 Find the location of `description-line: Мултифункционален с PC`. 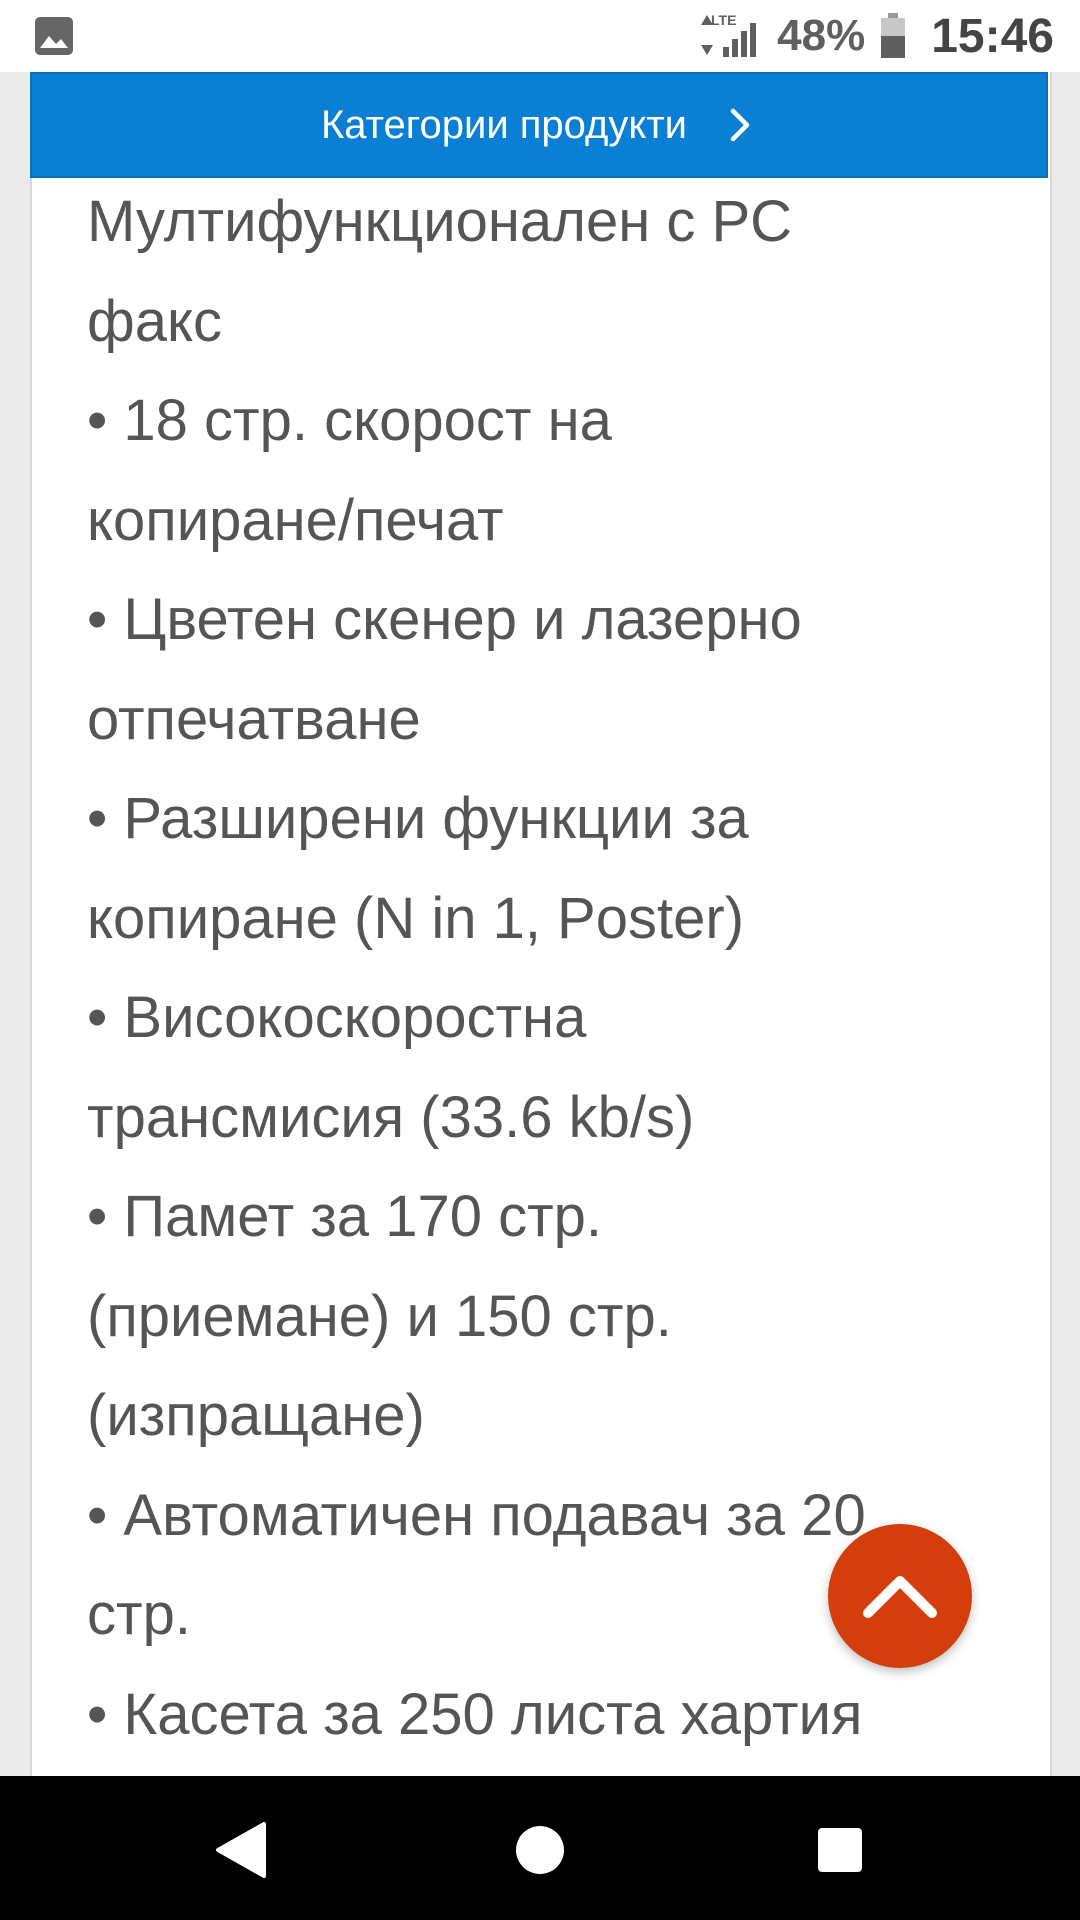

description-line: Мултифункционален с PC is located at coordinates (440, 221).